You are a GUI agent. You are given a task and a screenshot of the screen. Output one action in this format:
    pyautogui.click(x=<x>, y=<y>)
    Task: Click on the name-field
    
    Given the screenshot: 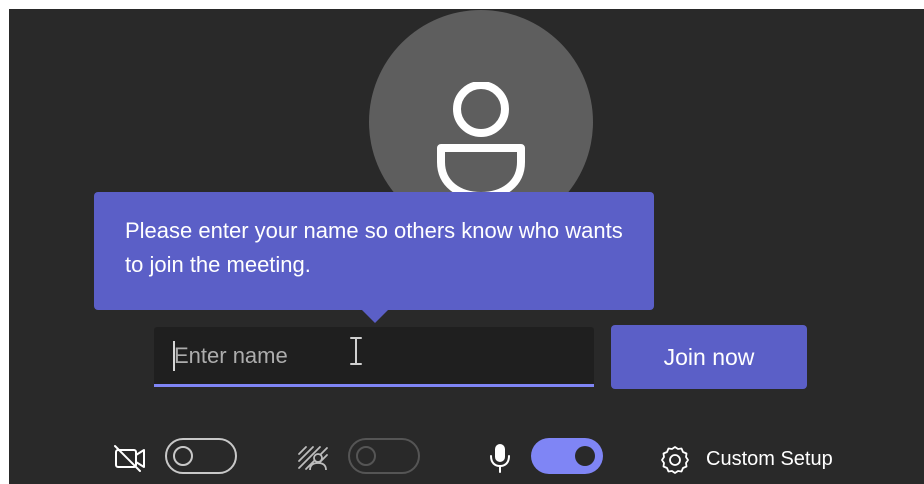 What is the action you would take?
    pyautogui.click(x=374, y=357)
    